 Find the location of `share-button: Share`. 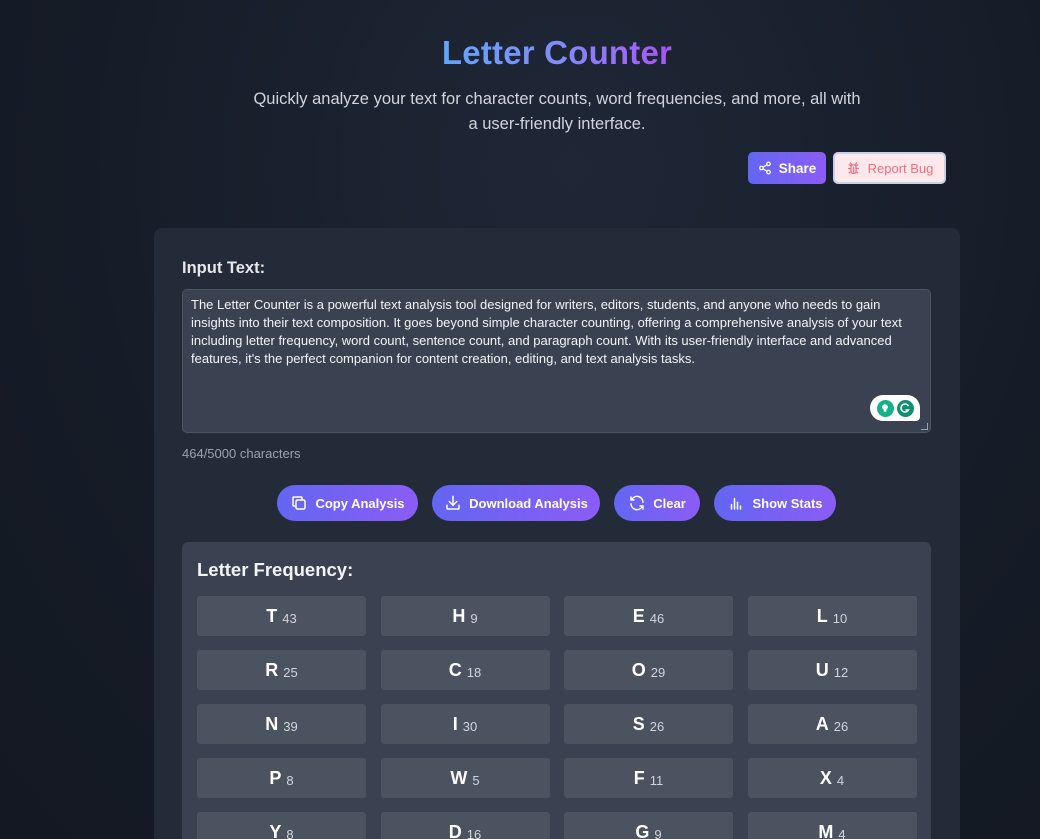

share-button: Share is located at coordinates (787, 168).